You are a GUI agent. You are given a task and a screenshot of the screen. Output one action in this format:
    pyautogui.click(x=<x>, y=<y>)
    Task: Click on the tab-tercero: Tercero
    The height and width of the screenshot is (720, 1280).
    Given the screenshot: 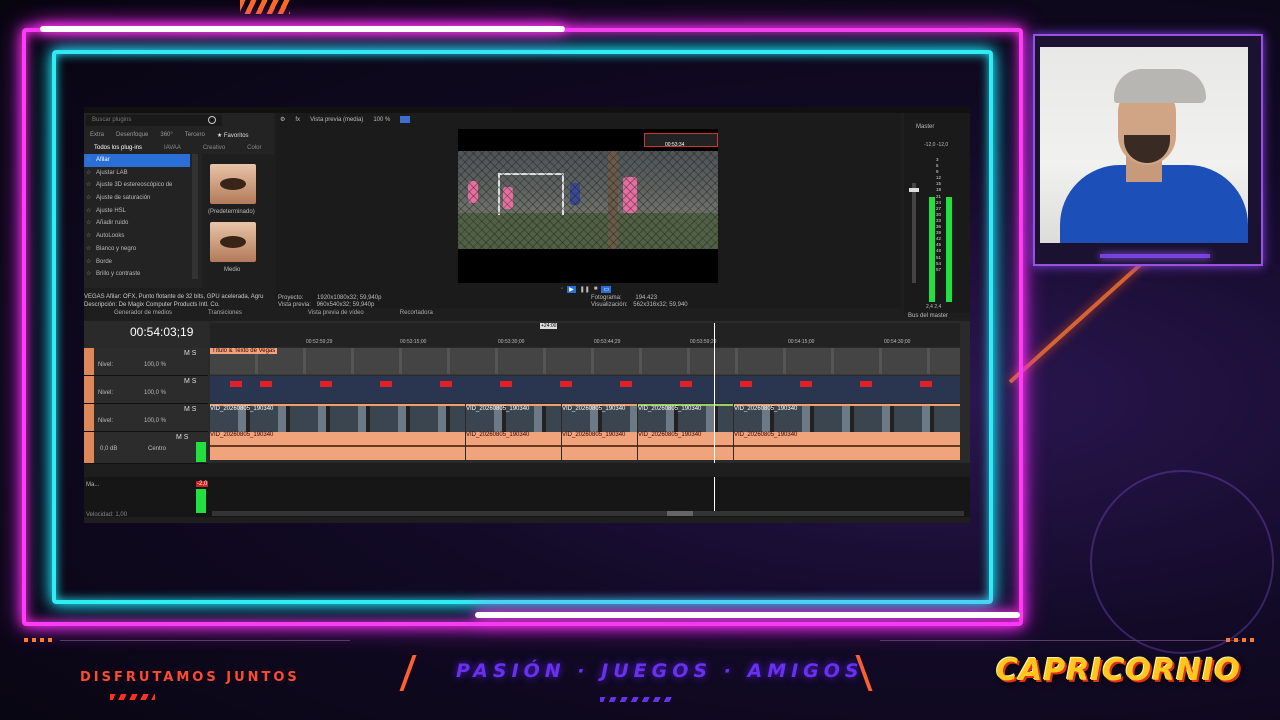 What is the action you would take?
    pyautogui.click(x=195, y=135)
    